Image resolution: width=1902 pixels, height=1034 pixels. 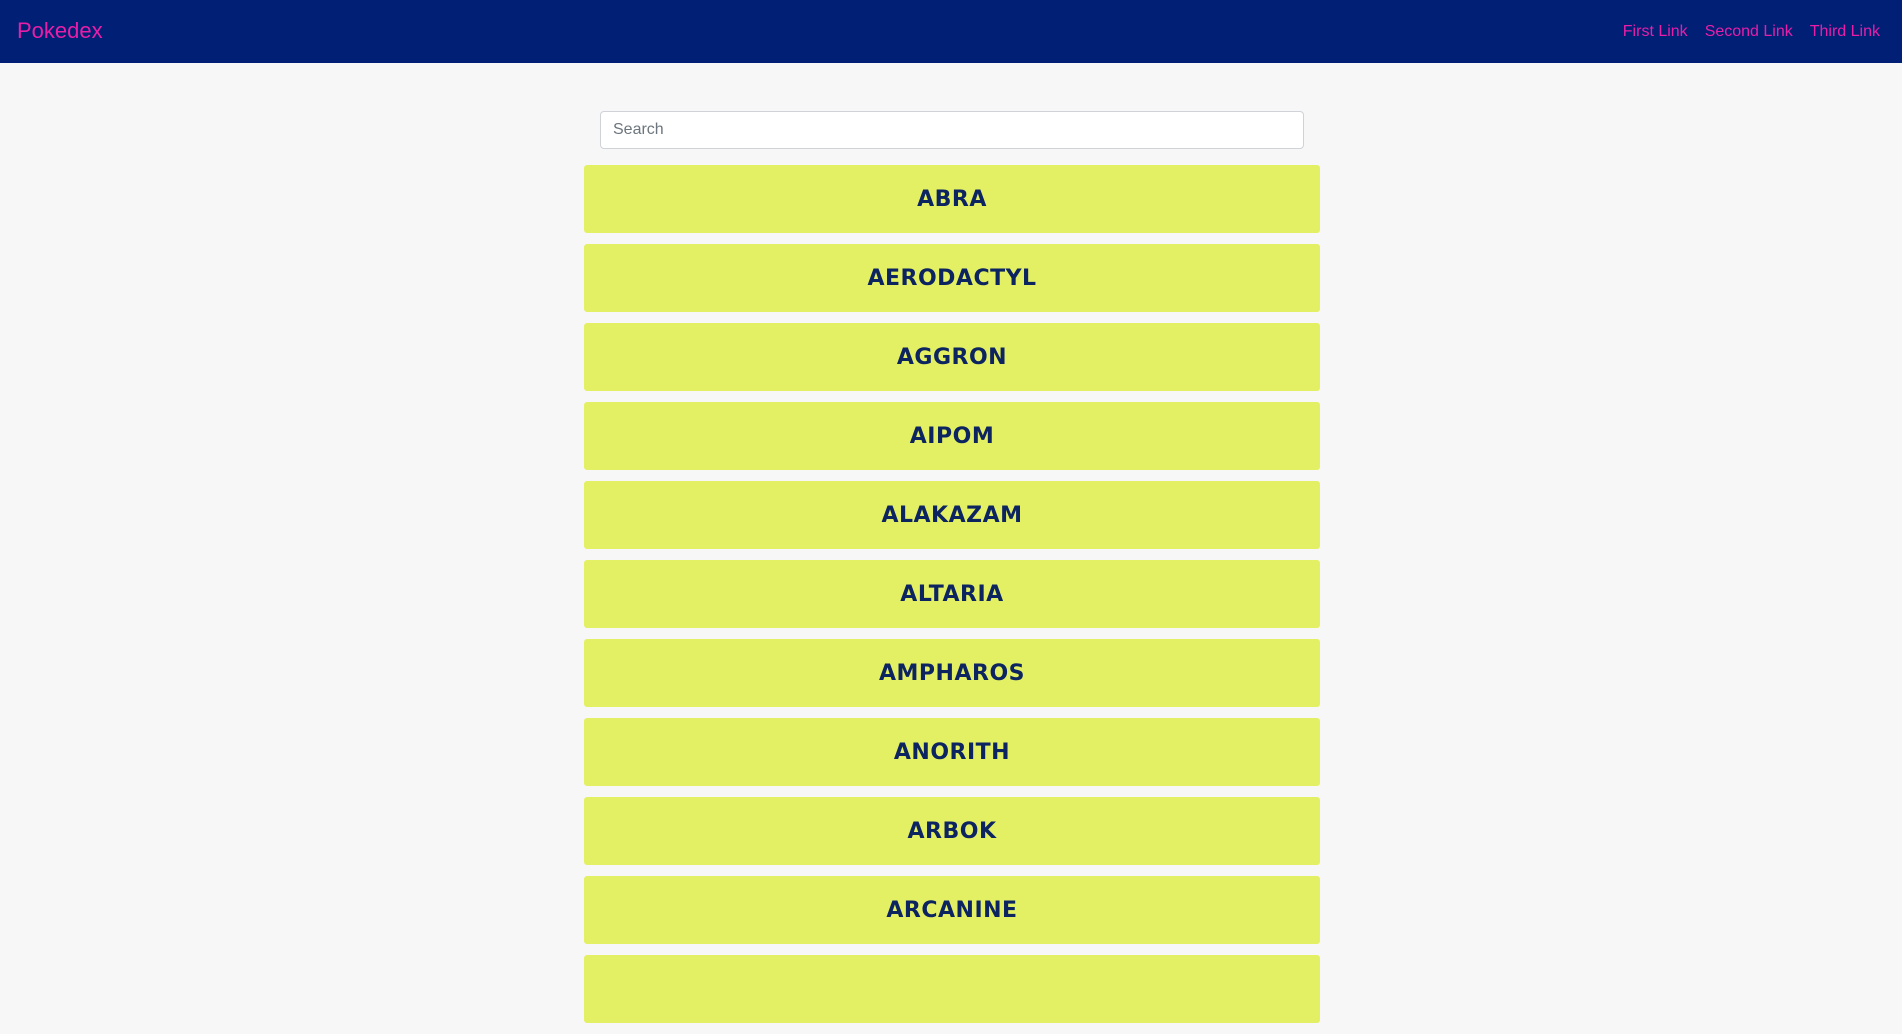 What do you see at coordinates (1845, 32) in the screenshot?
I see `nav-link-third: Third Link` at bounding box center [1845, 32].